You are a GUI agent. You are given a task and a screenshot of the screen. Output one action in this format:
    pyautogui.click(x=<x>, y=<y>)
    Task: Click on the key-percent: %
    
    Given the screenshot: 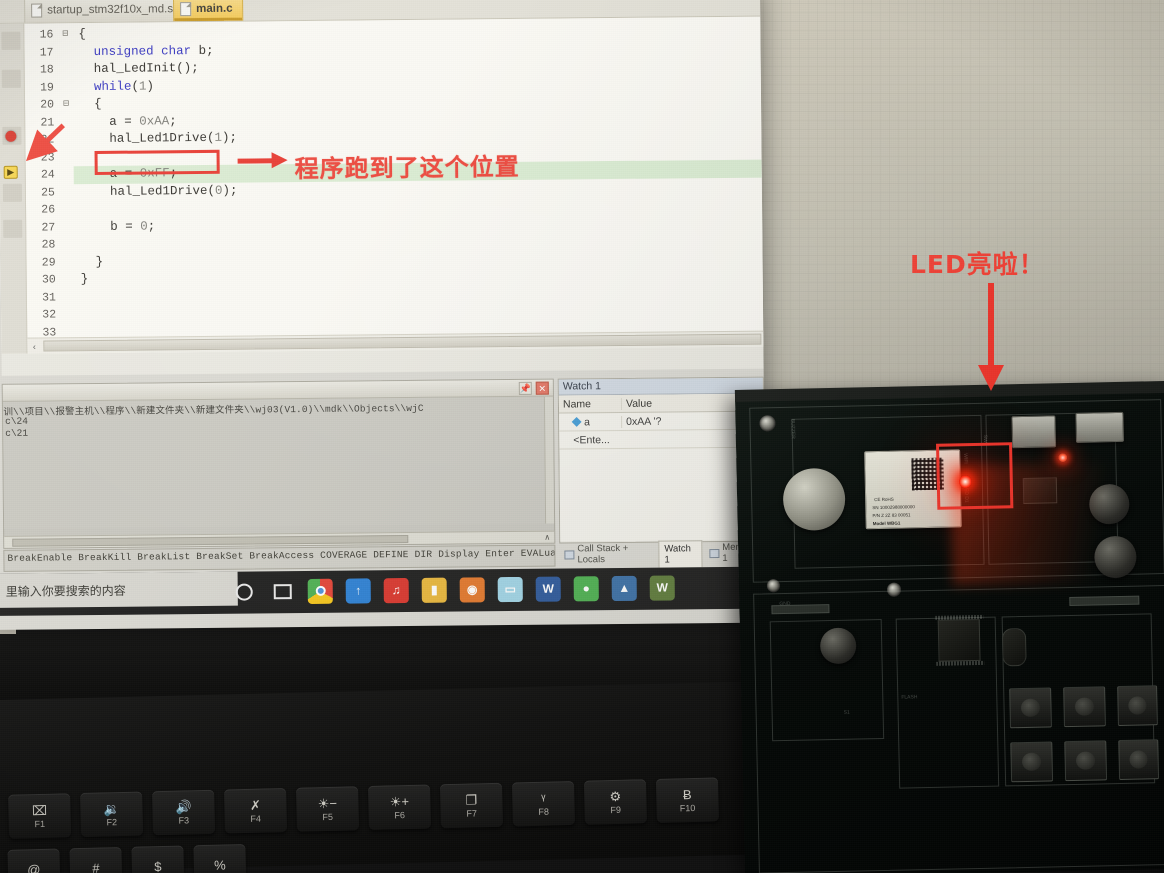 What is the action you would take?
    pyautogui.click(x=220, y=858)
    